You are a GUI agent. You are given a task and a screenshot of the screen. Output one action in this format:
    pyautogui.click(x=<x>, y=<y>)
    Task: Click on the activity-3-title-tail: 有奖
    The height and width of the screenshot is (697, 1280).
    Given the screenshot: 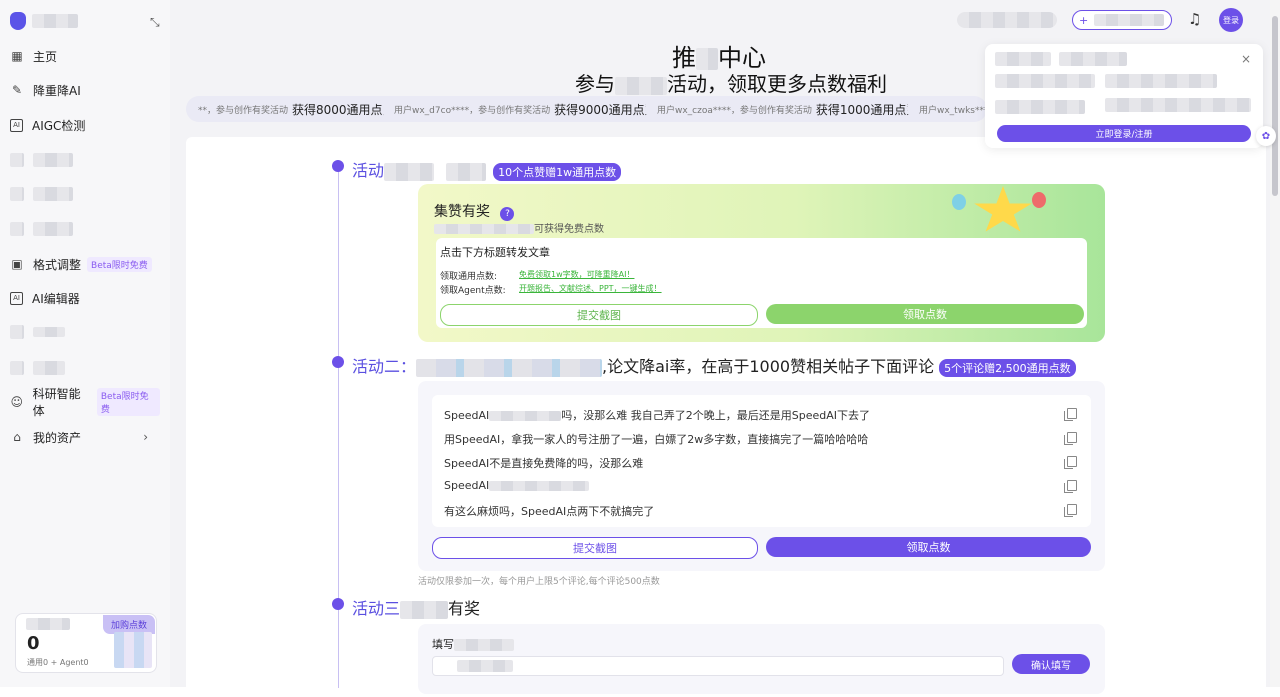 What is the action you would take?
    pyautogui.click(x=464, y=608)
    